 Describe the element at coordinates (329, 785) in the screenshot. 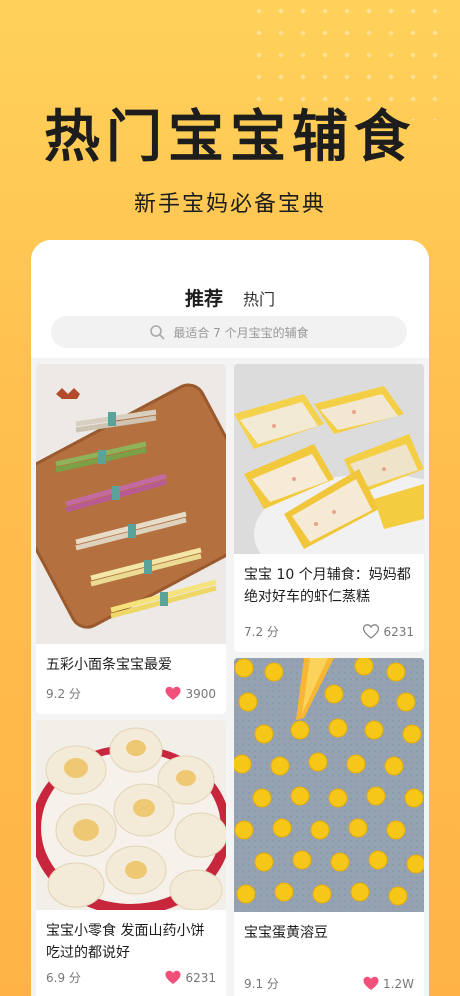

I see `recipe-image-yolk-melts` at that location.